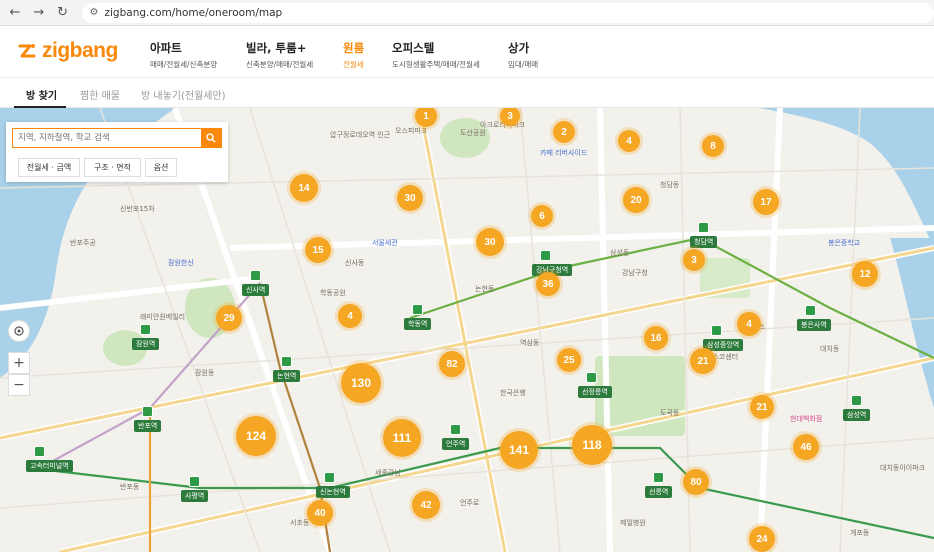 This screenshot has width=934, height=552. I want to click on filter-price-button: 전월세 · 금액, so click(49, 167).